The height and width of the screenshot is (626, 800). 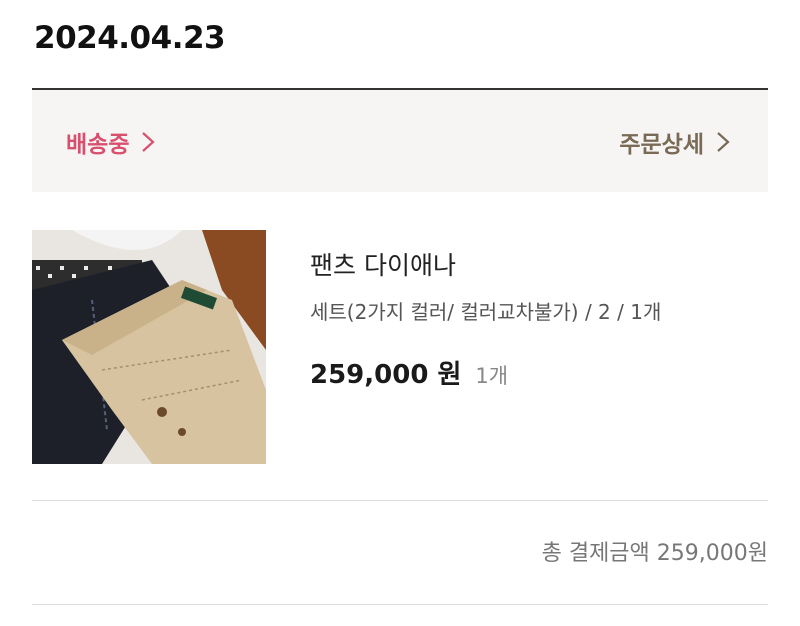 I want to click on order-status-bar: 배송중 주문상세, so click(x=400, y=141).